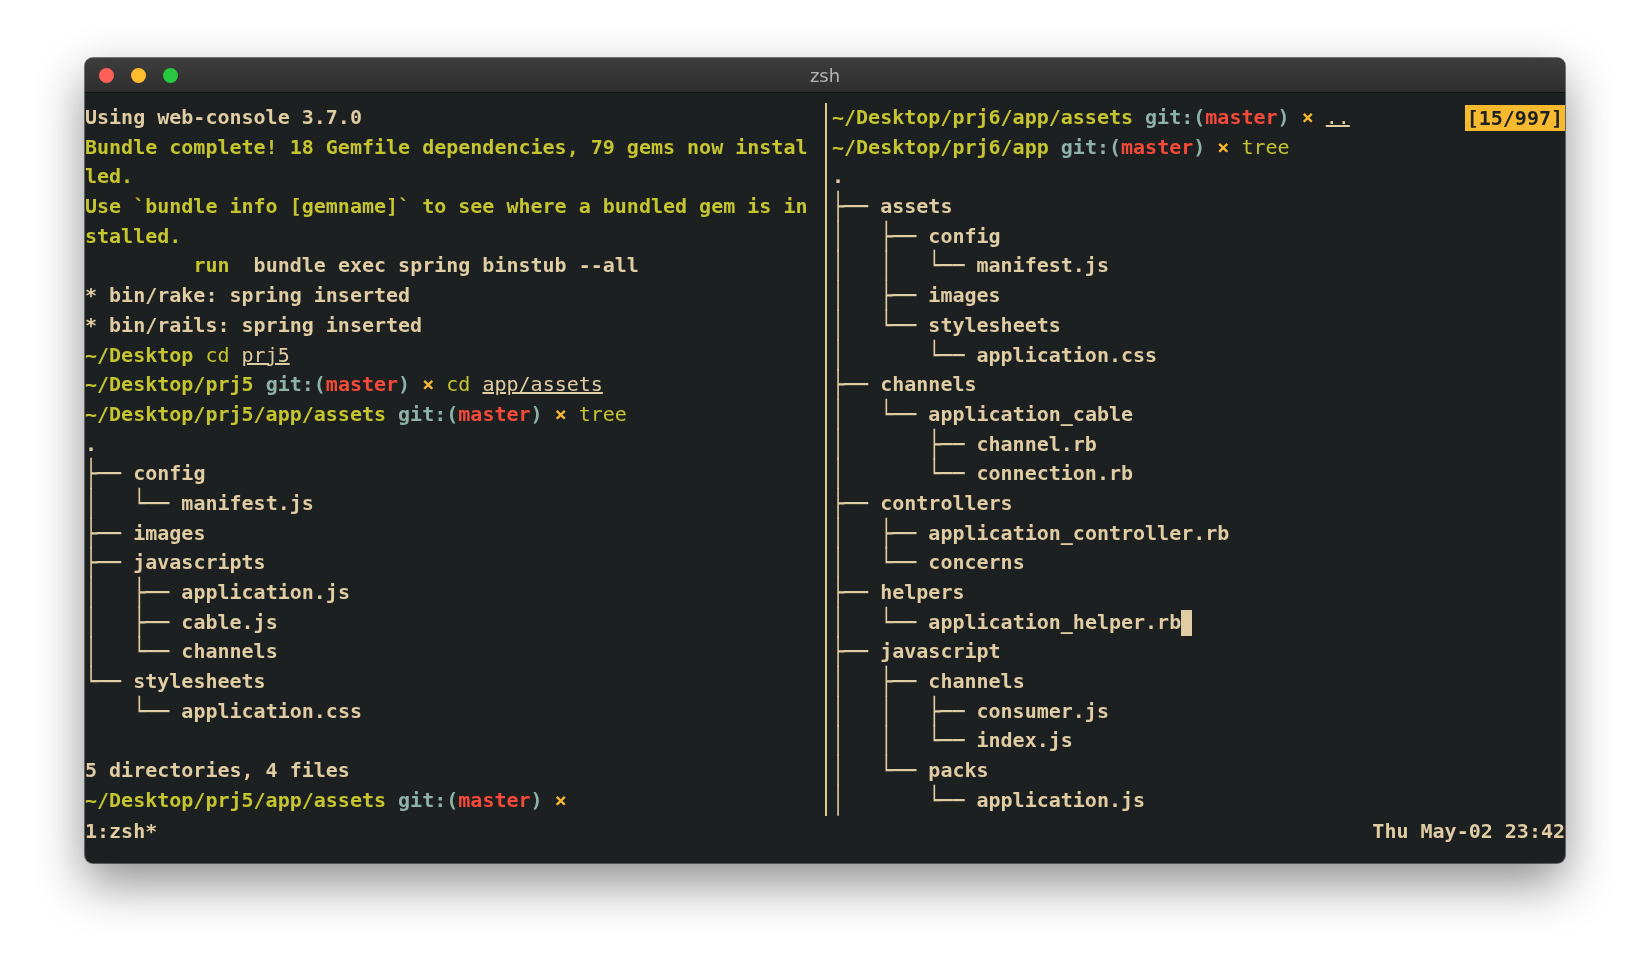 Image resolution: width=1650 pixels, height=975 pixels. Describe the element at coordinates (121, 831) in the screenshot. I see `window-list: 1:zsh*` at that location.